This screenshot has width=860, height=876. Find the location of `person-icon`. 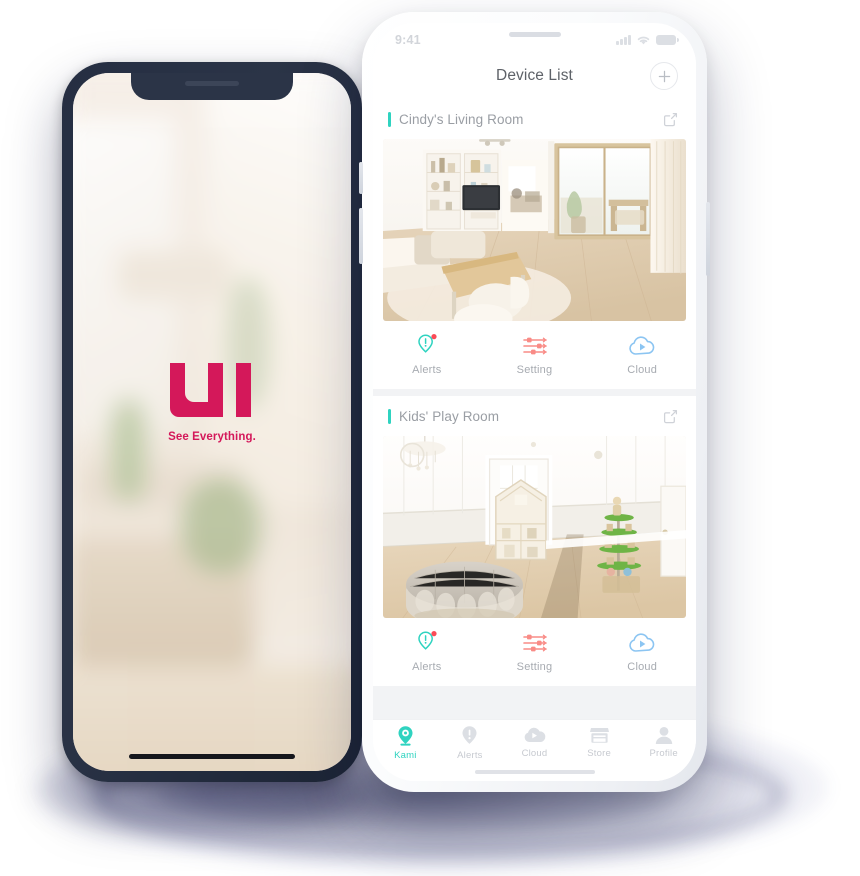

person-icon is located at coordinates (663, 735).